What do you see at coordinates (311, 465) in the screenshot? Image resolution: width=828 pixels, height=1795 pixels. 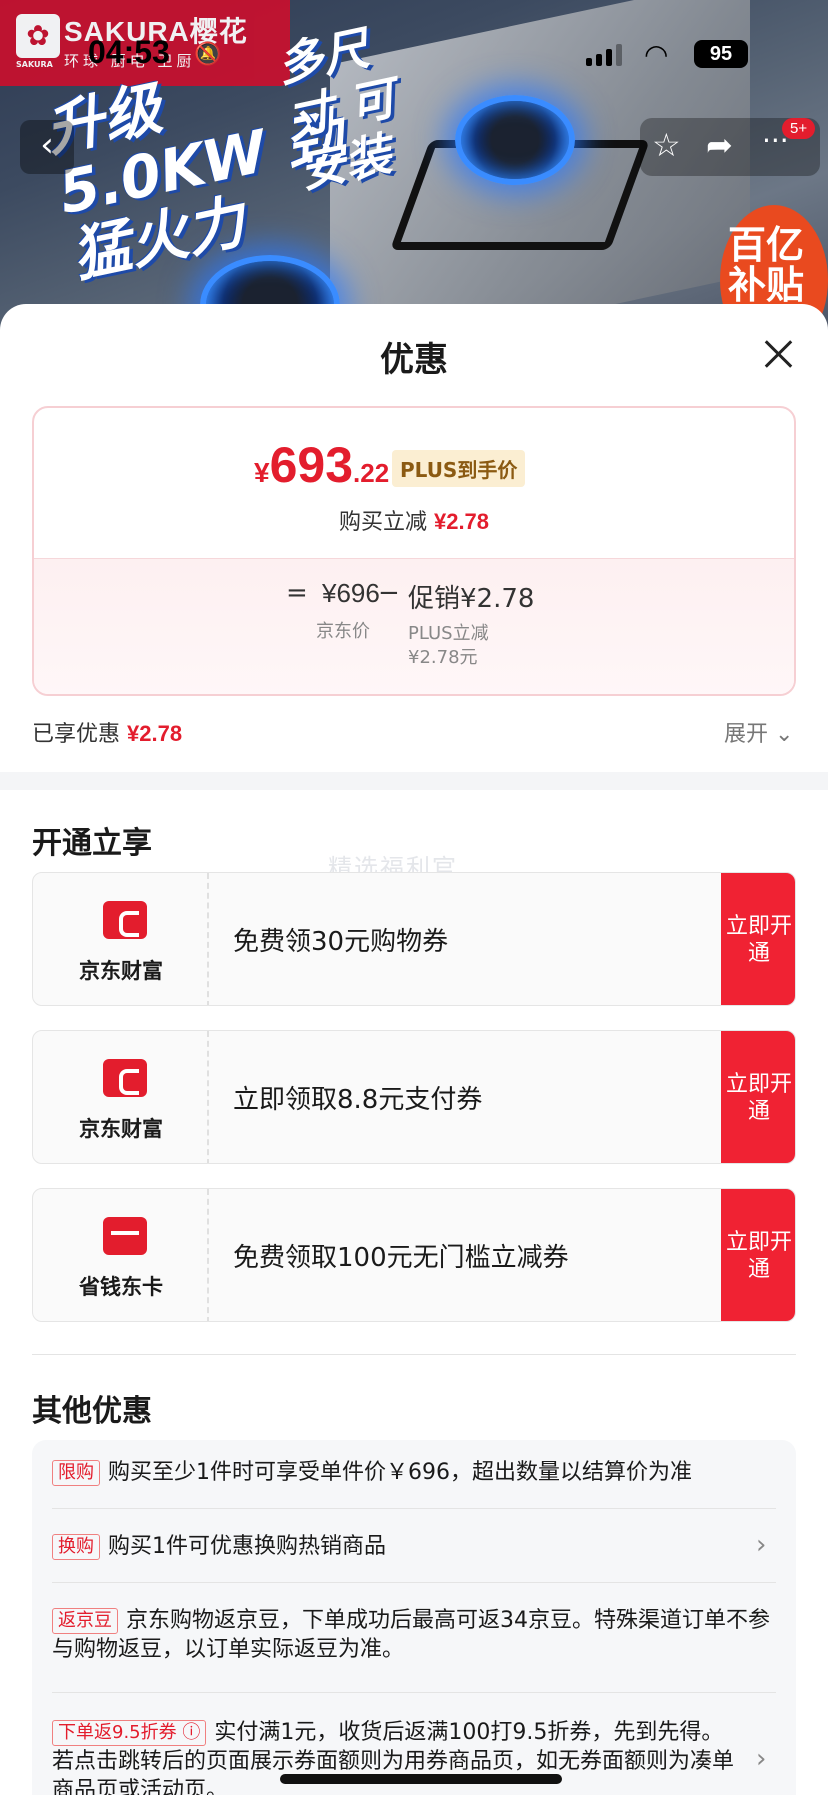 I see `price-integer: 693` at bounding box center [311, 465].